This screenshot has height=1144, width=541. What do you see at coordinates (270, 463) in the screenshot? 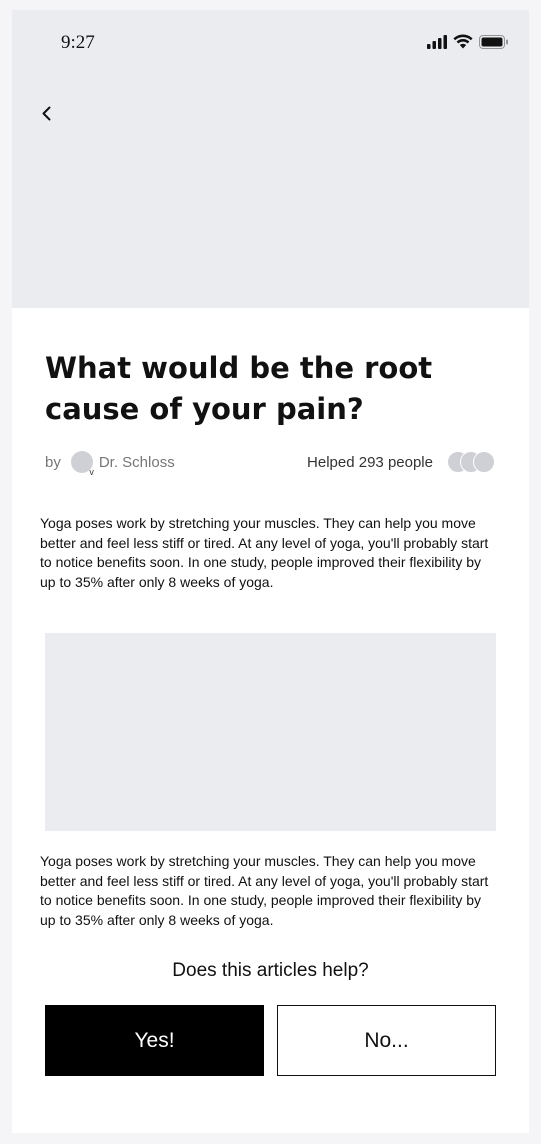
I see `article-meta: by v Dr. Schloss Helped 293 people` at bounding box center [270, 463].